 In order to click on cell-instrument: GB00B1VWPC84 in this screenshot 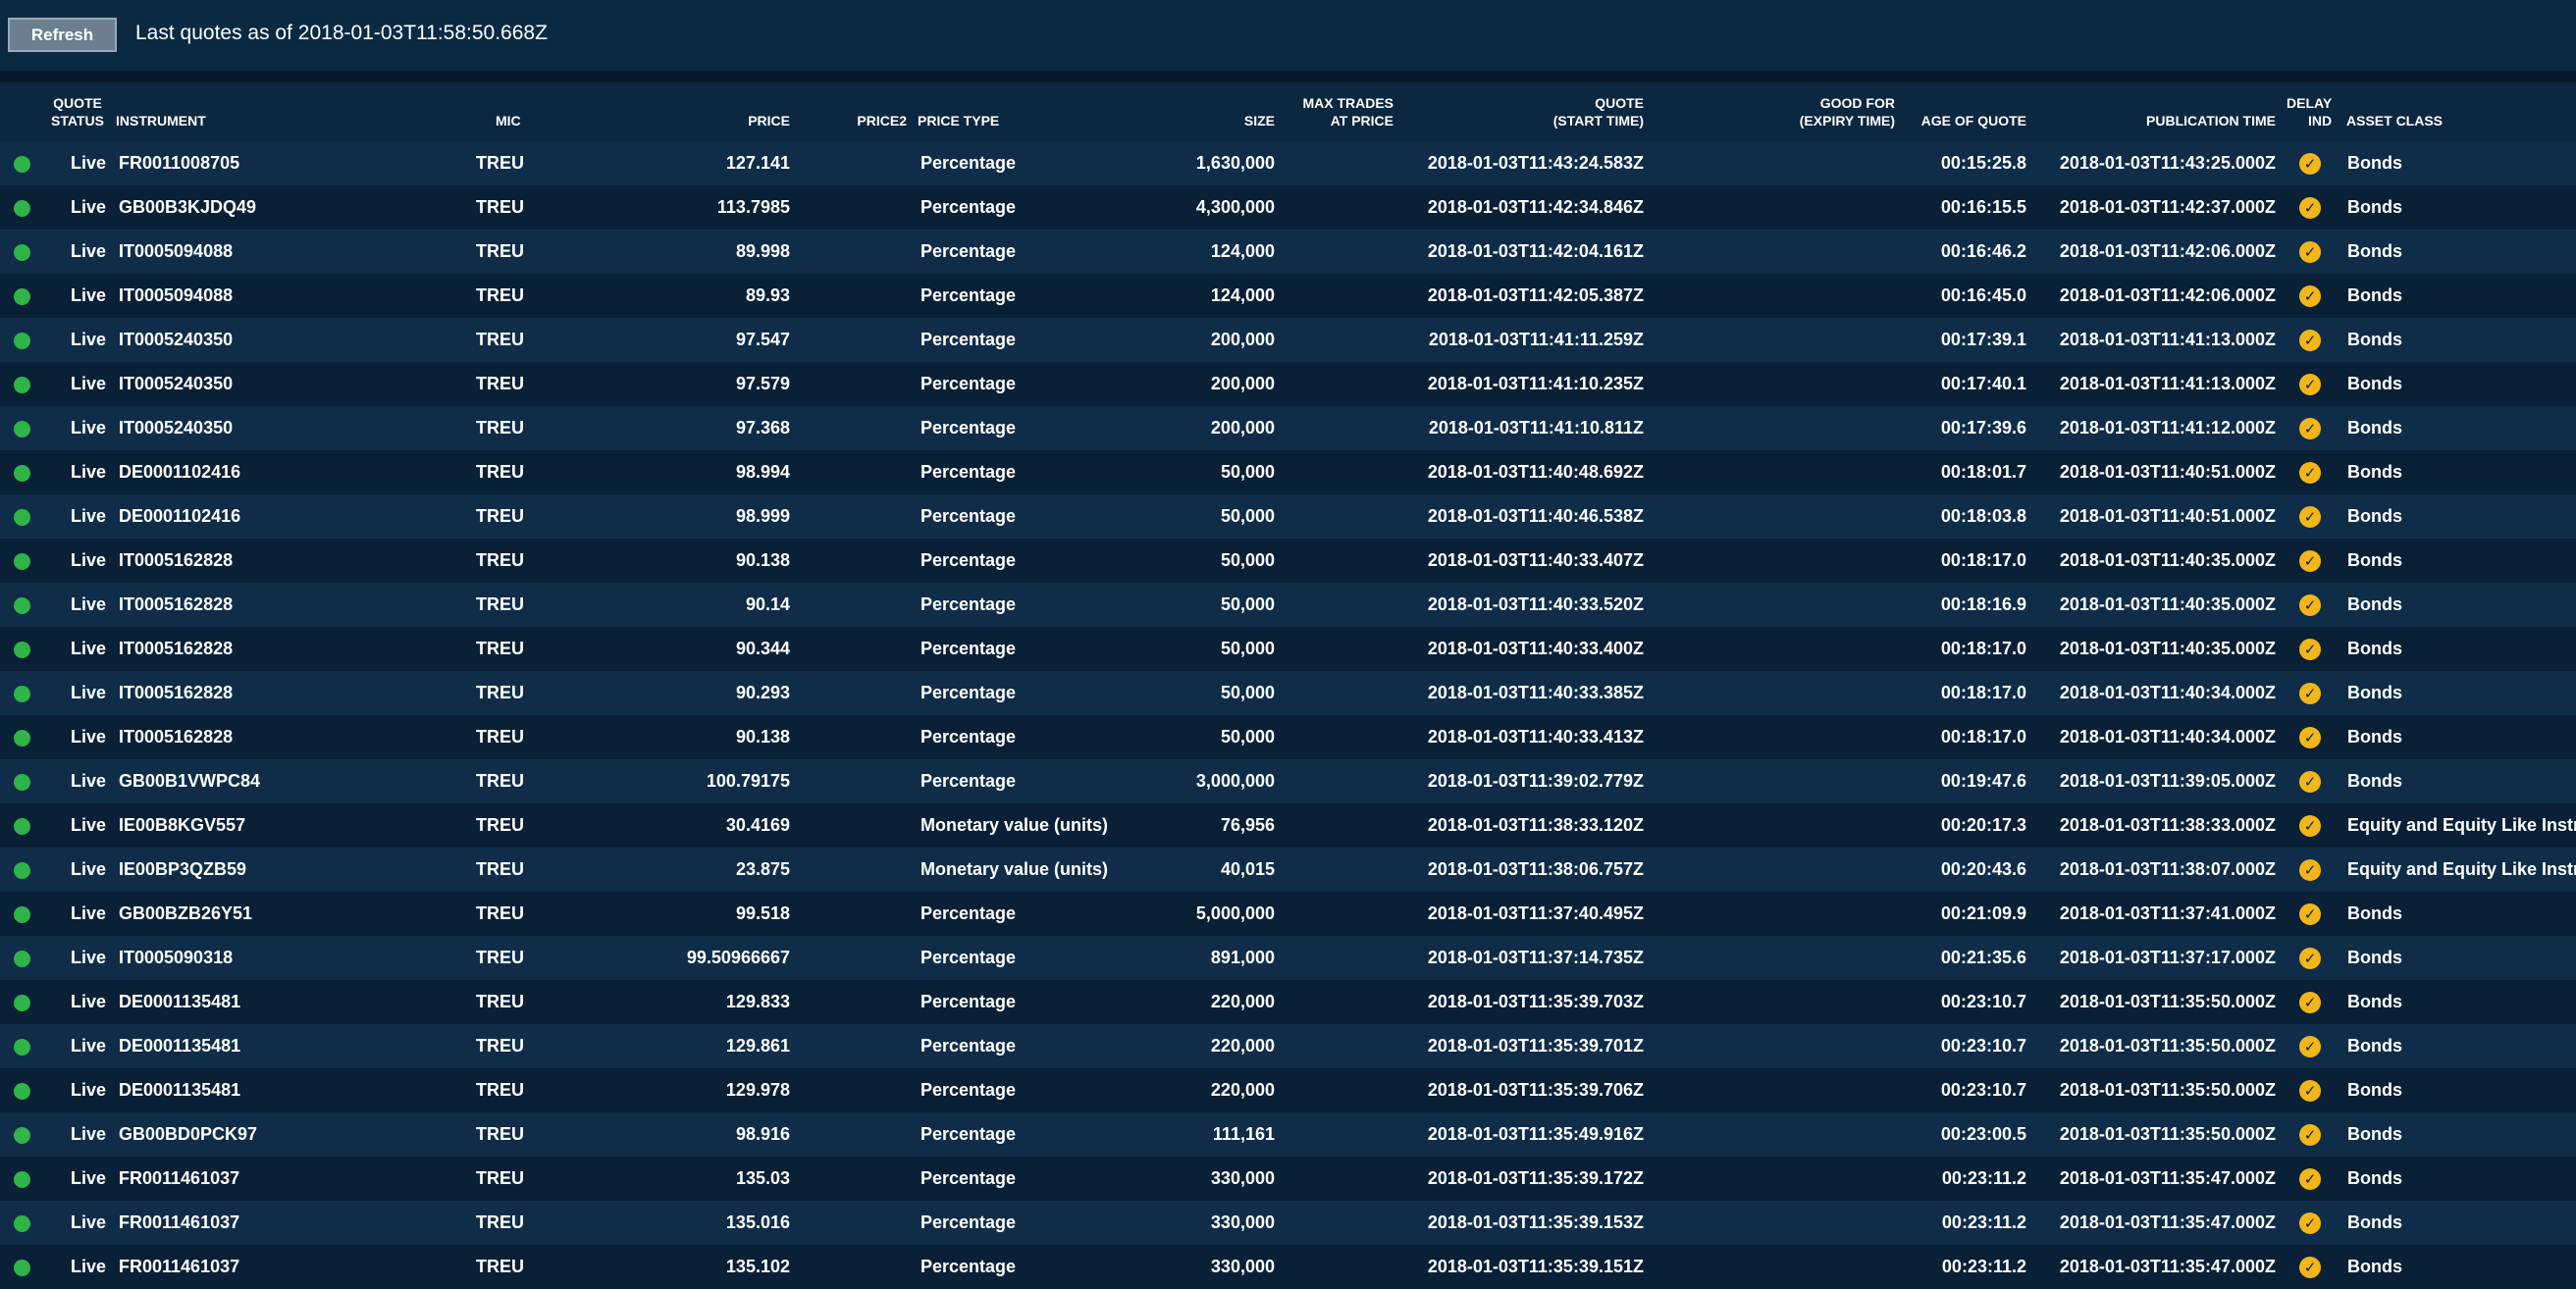, I will do `click(189, 781)`.